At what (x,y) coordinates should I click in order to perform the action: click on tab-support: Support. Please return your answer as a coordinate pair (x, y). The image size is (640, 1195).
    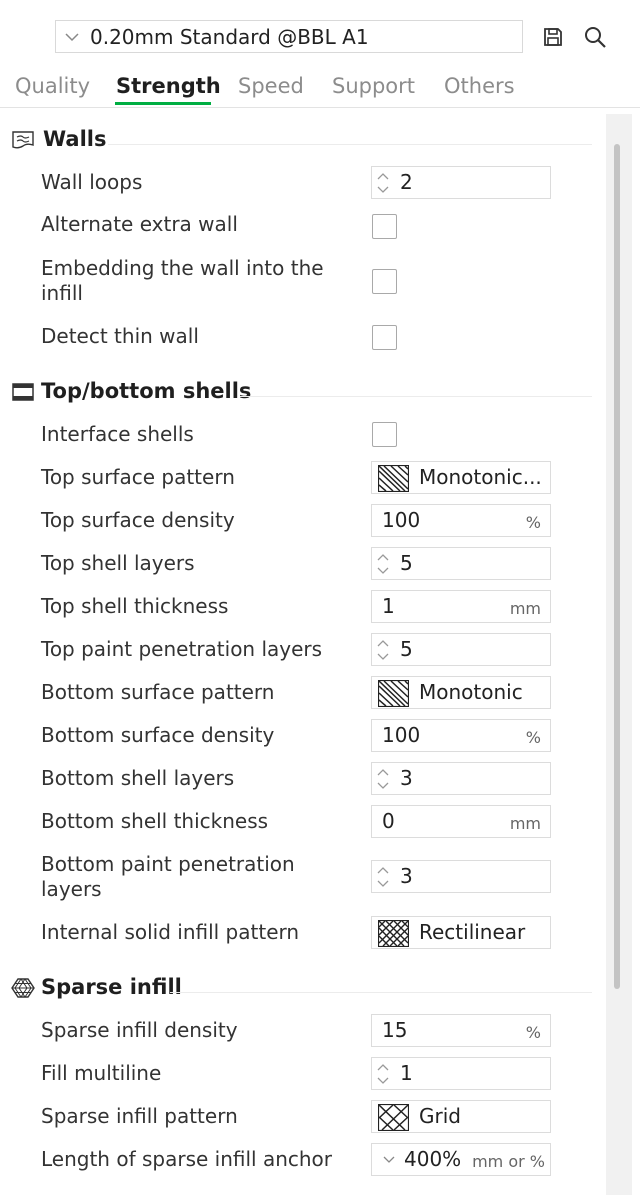
    Looking at the image, I should click on (373, 86).